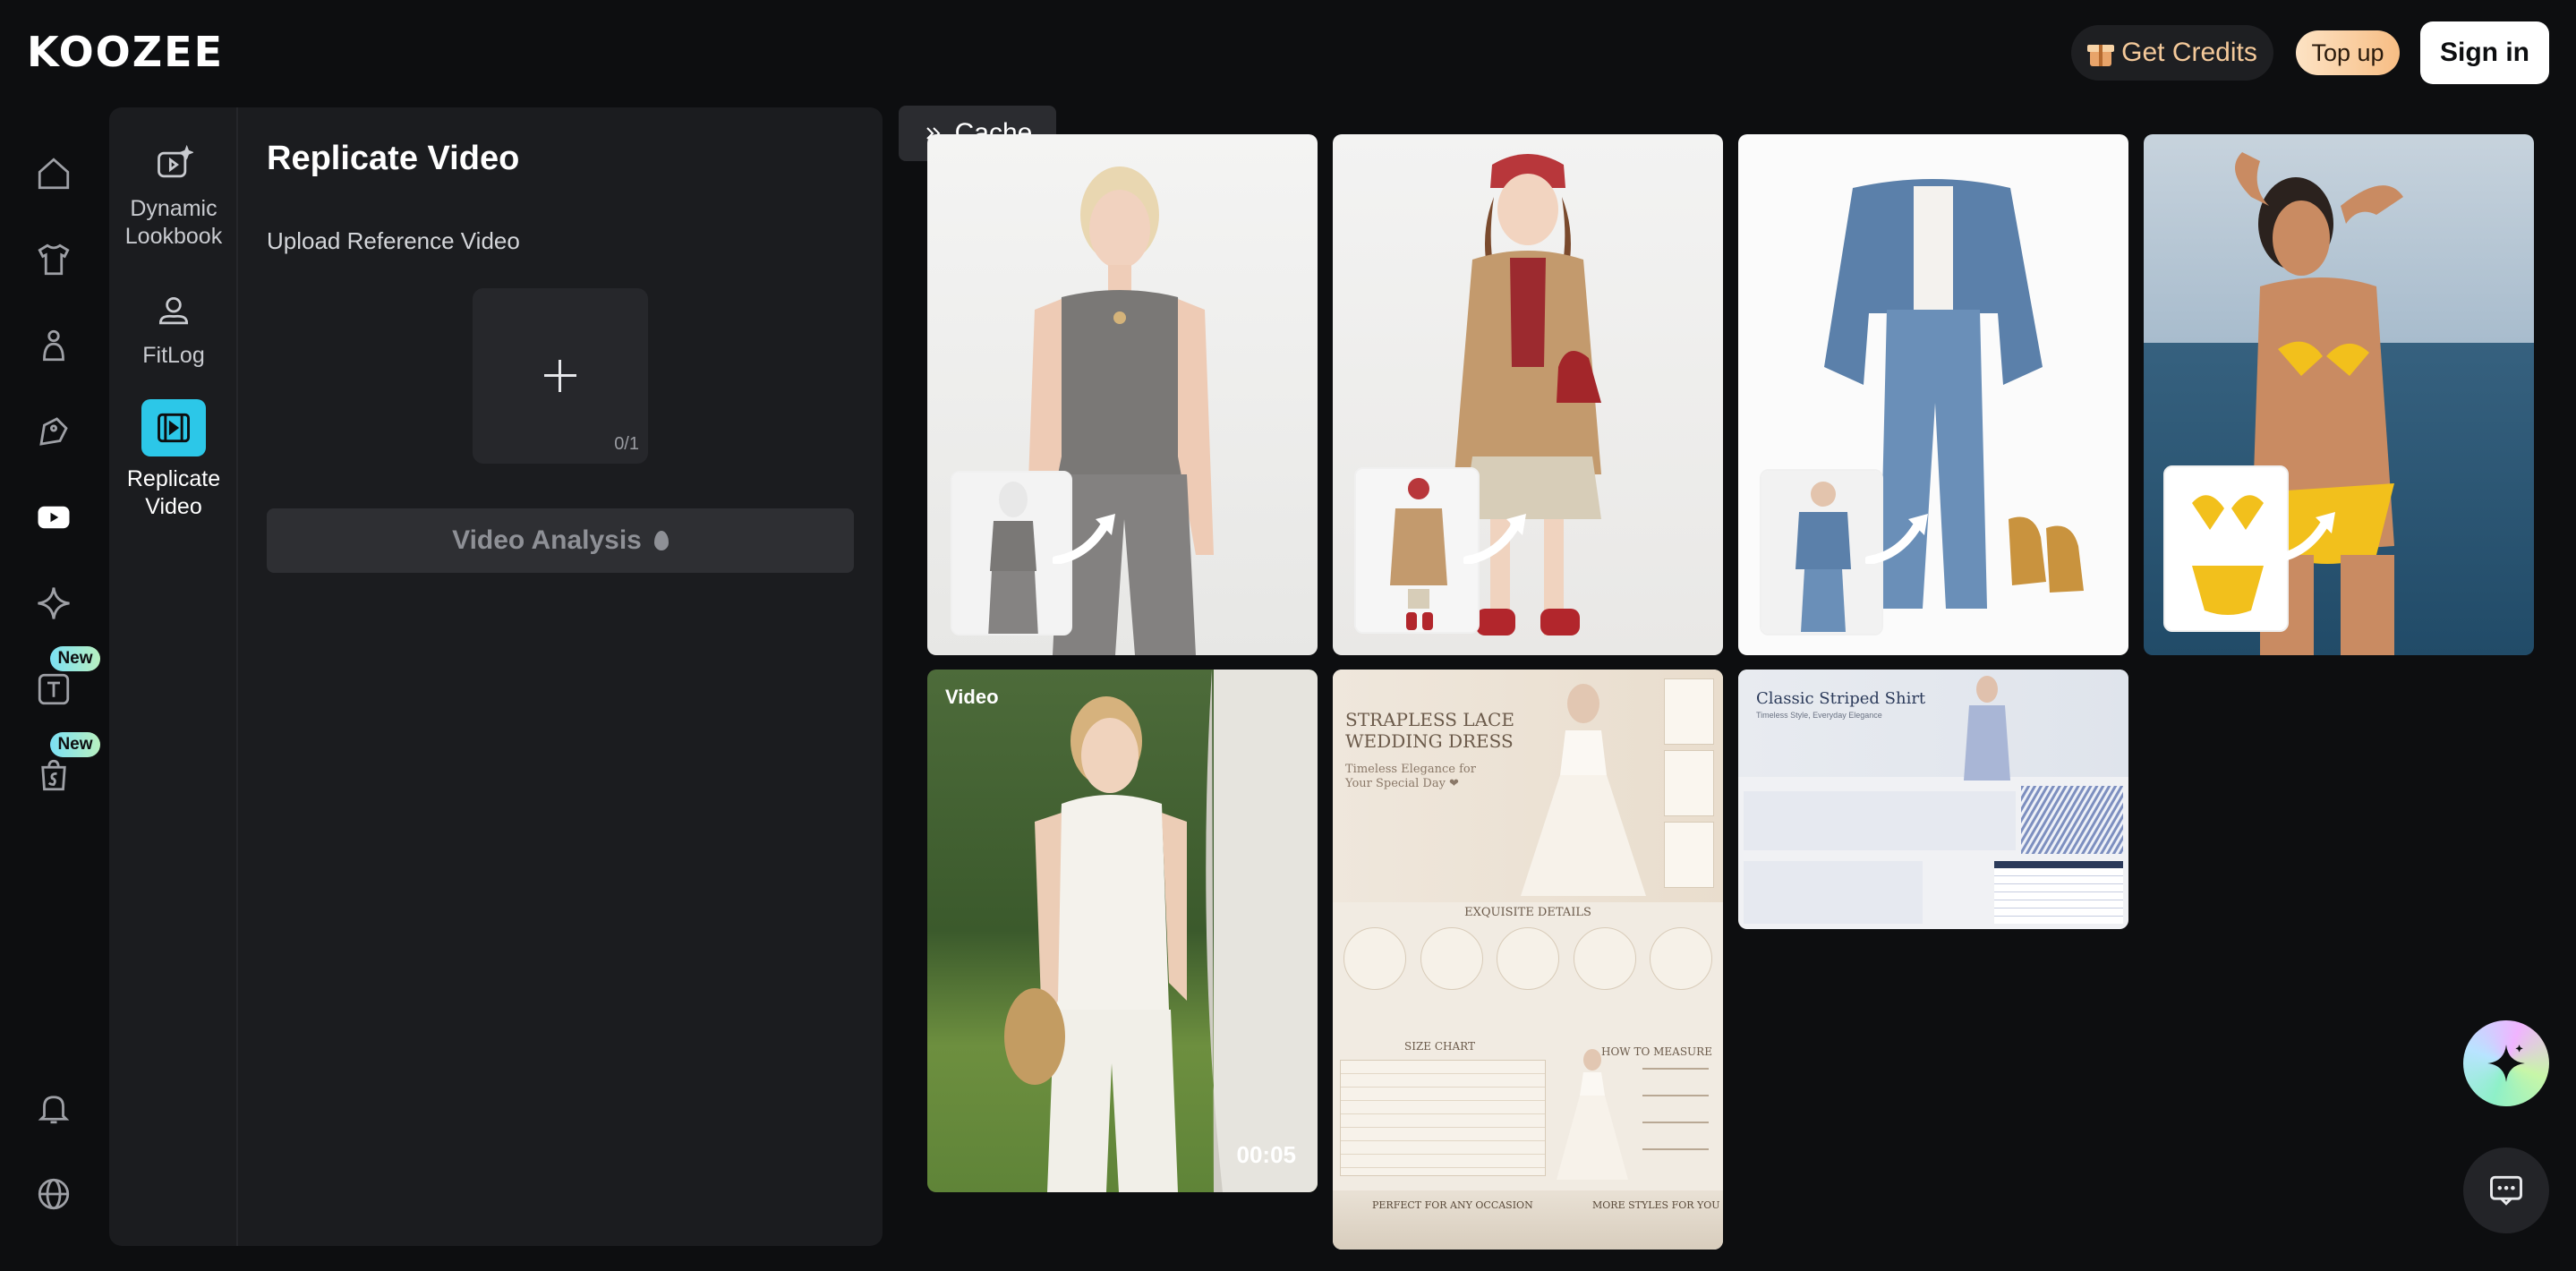 This screenshot has width=2576, height=1271. Describe the element at coordinates (1452, 1205) in the screenshot. I see `occasion-heading: PERFECT FOR ANY OCCASION` at that location.